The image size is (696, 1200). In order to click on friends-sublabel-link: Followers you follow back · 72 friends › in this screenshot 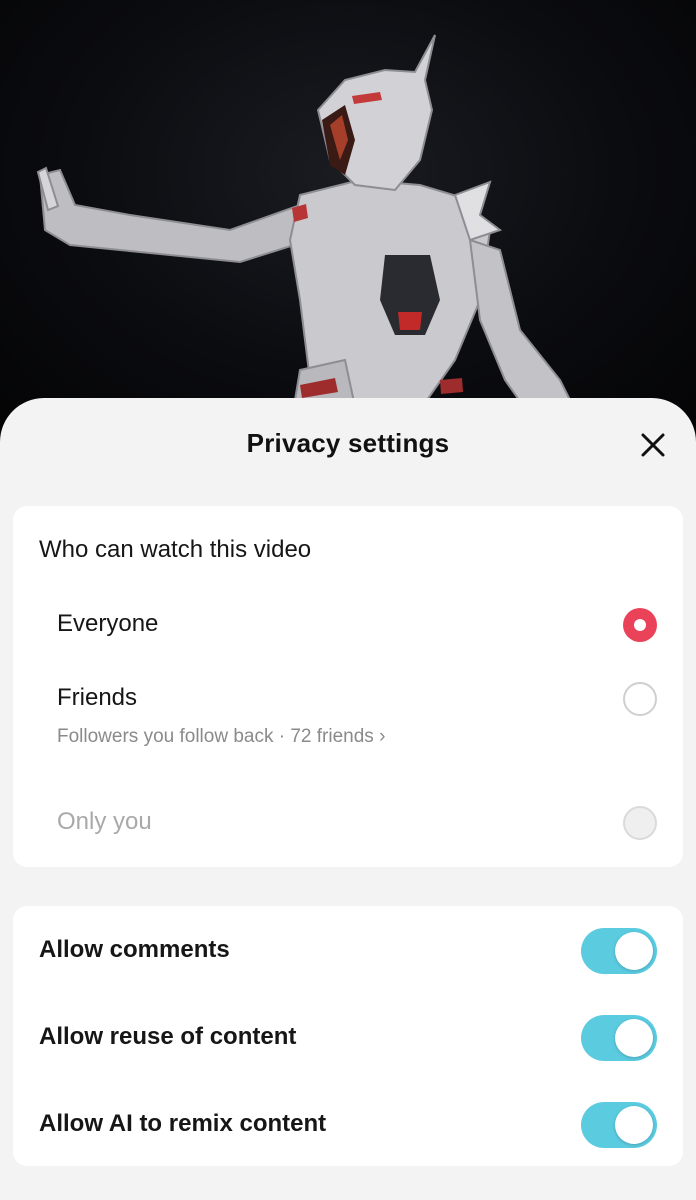, I will do `click(221, 737)`.